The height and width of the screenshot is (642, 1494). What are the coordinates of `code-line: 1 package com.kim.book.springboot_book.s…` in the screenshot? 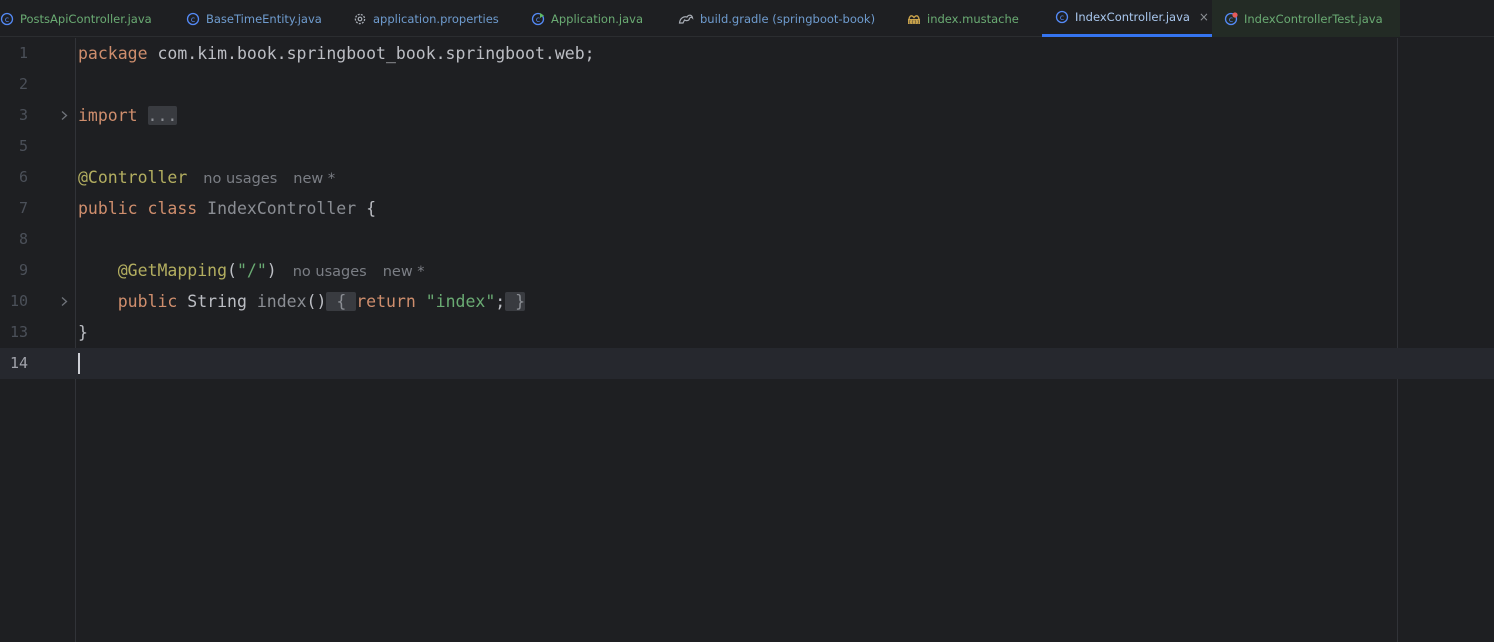 It's located at (747, 53).